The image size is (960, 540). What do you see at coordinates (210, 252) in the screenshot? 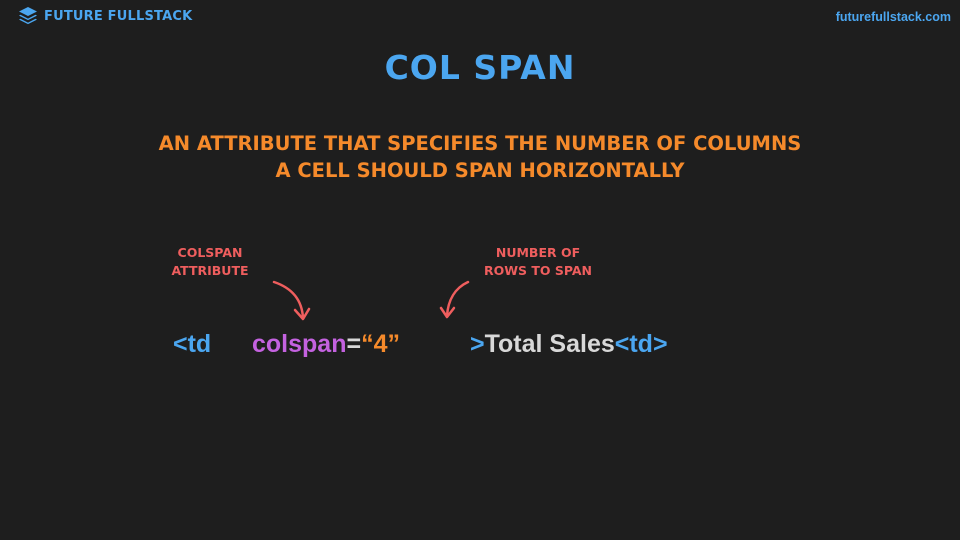
I see `colspan-note-line-1: COLSPAN` at bounding box center [210, 252].